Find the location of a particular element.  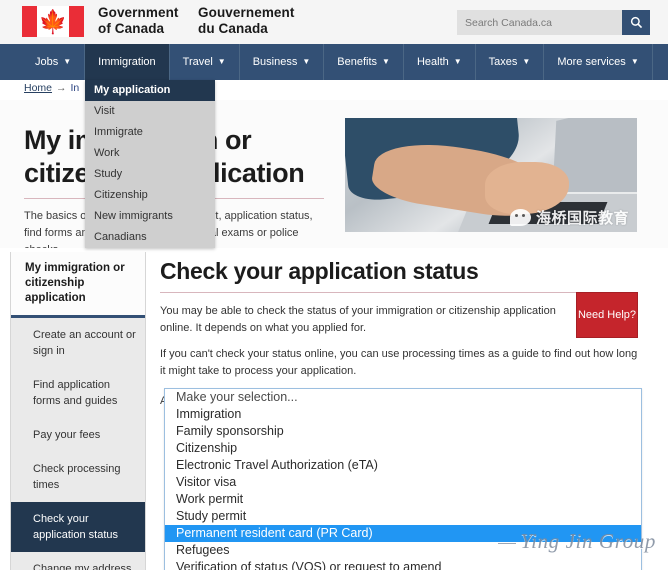

sidebar-item-check-status: Check your application status is located at coordinates (78, 527).